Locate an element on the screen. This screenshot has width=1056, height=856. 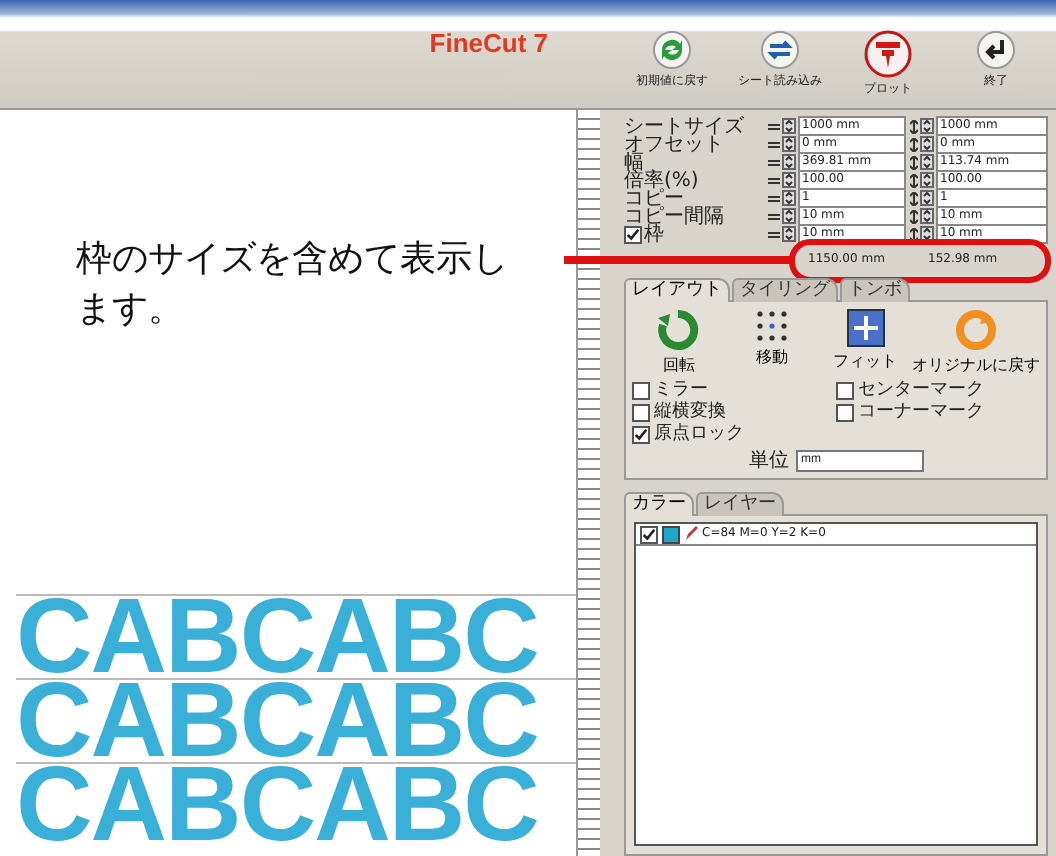
visibility-checkbox is located at coordinates (649, 534).